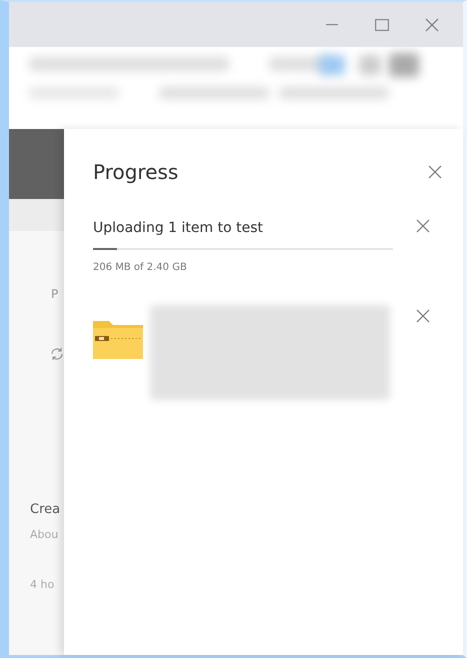 The width and height of the screenshot is (467, 658). What do you see at coordinates (332, 25) in the screenshot?
I see `minimize-icon` at bounding box center [332, 25].